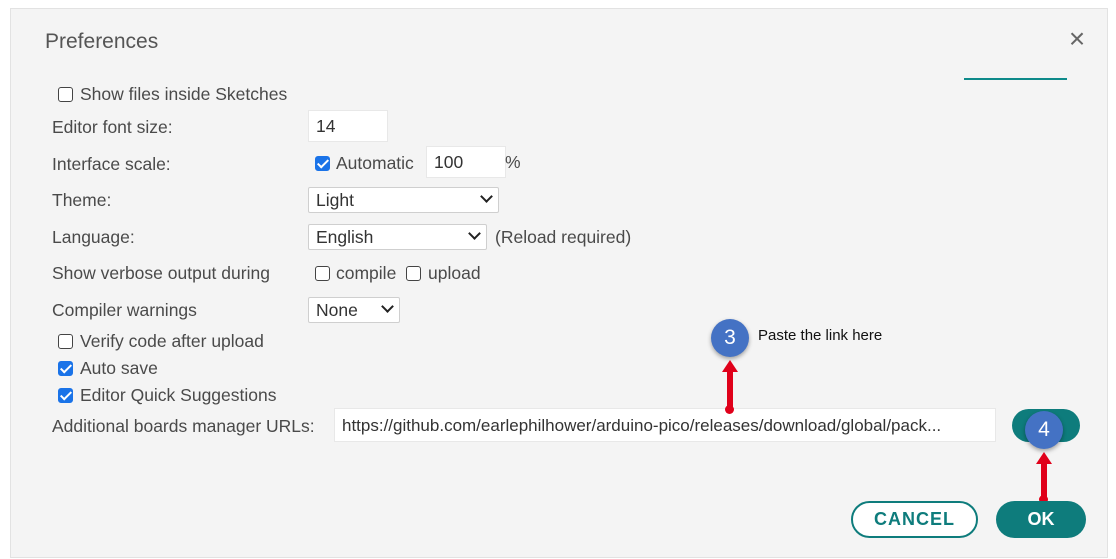  Describe the element at coordinates (466, 162) in the screenshot. I see `interface-scale-input: 100` at that location.